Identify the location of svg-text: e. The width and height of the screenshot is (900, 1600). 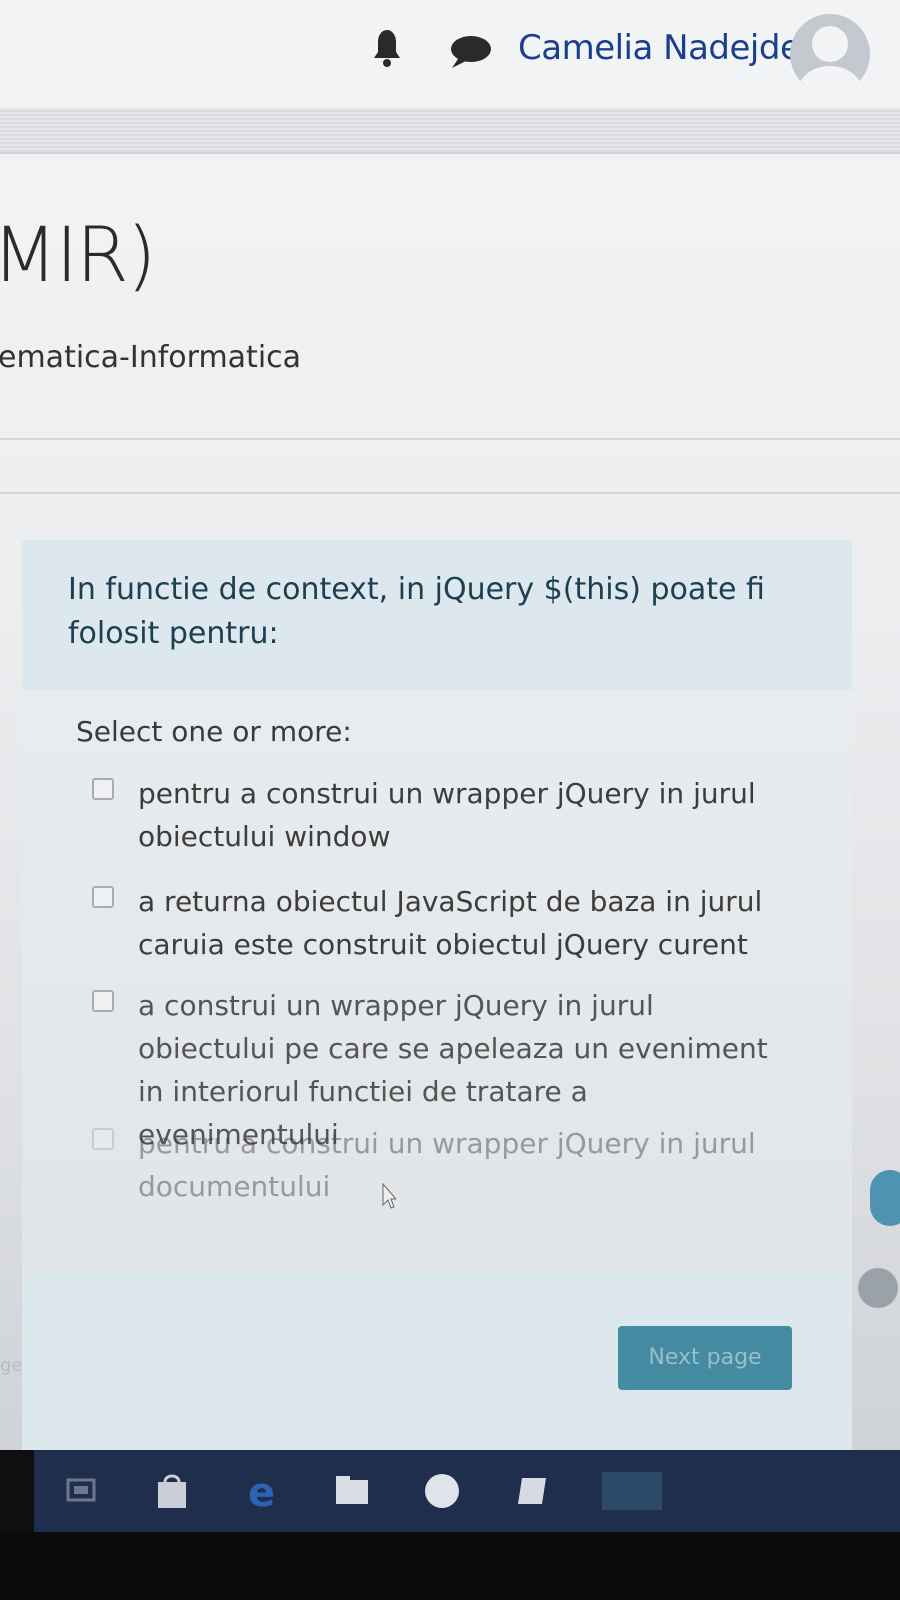
(261, 1491).